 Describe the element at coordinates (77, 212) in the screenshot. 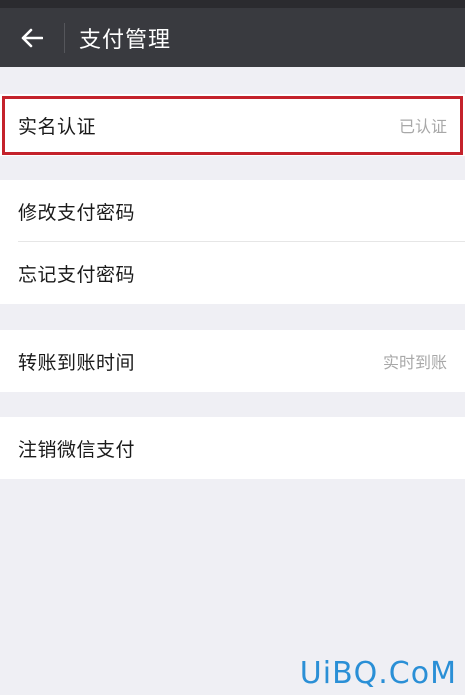

I see `row-label: 修改支付密码` at that location.